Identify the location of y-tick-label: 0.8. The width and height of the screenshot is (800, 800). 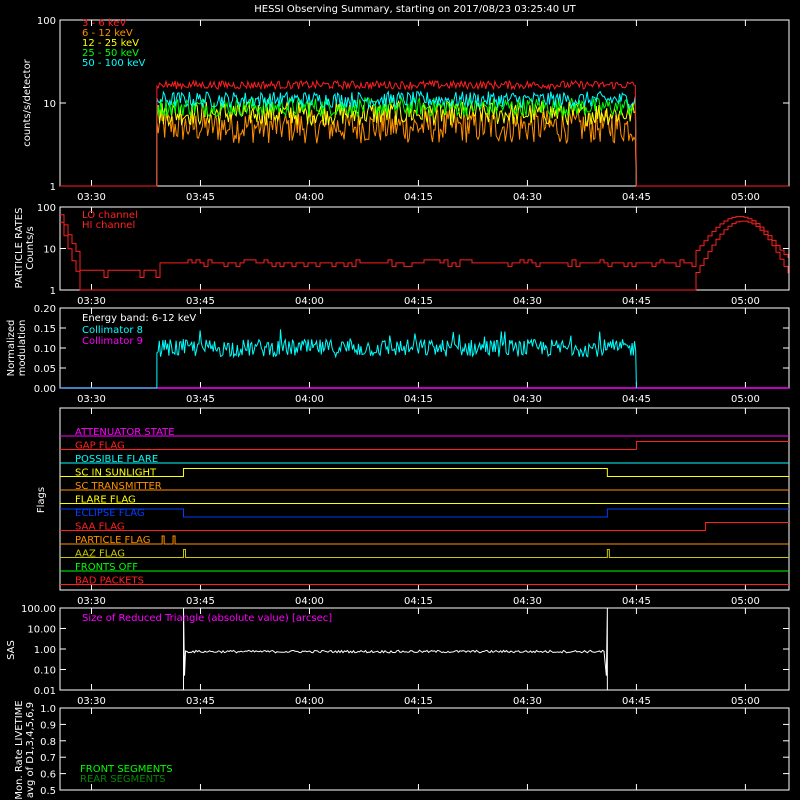
(48, 742).